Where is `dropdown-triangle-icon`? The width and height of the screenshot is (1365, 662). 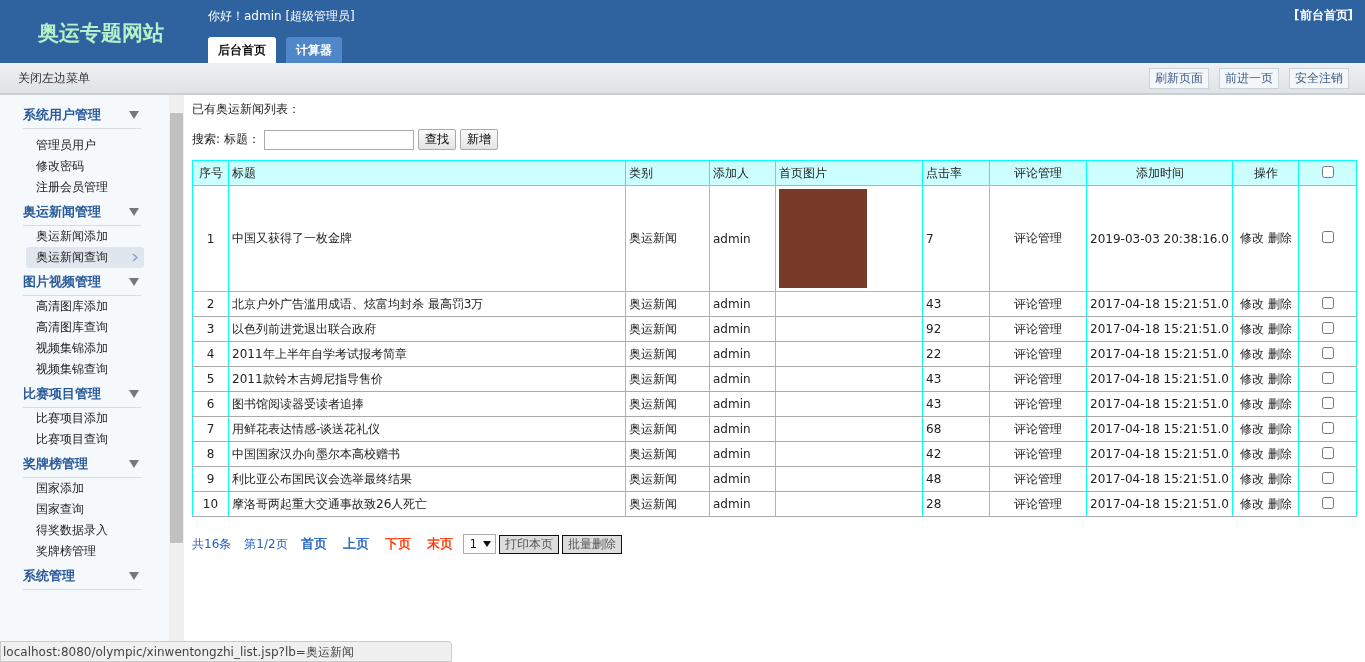 dropdown-triangle-icon is located at coordinates (134, 464).